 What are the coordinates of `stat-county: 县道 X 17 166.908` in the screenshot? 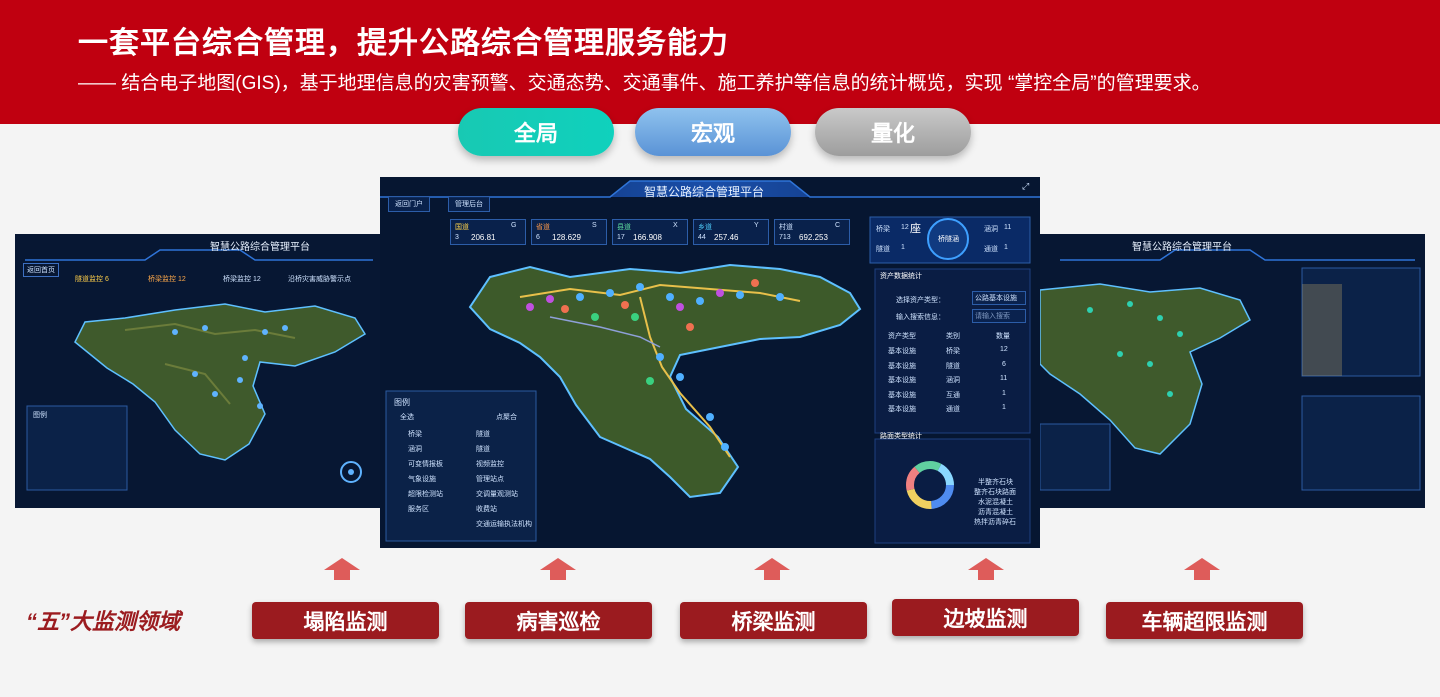 It's located at (650, 232).